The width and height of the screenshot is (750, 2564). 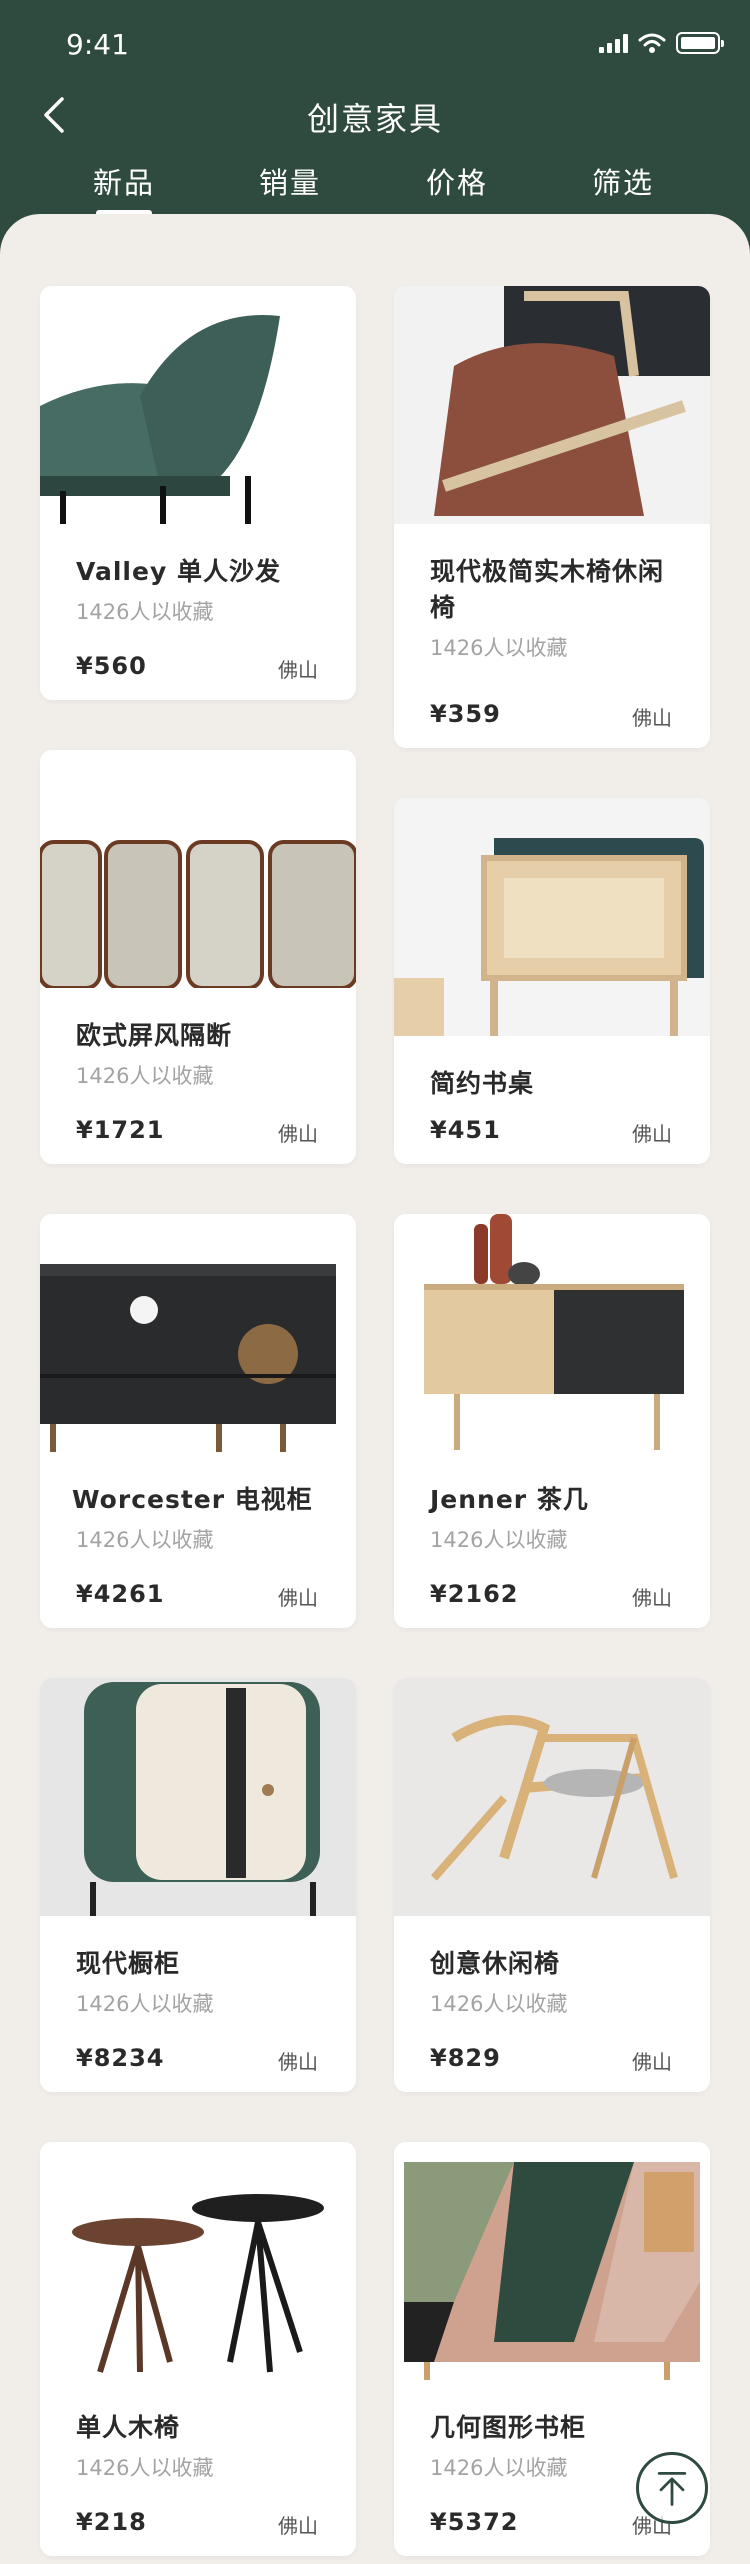 What do you see at coordinates (111, 2522) in the screenshot?
I see `product-price: ¥218` at bounding box center [111, 2522].